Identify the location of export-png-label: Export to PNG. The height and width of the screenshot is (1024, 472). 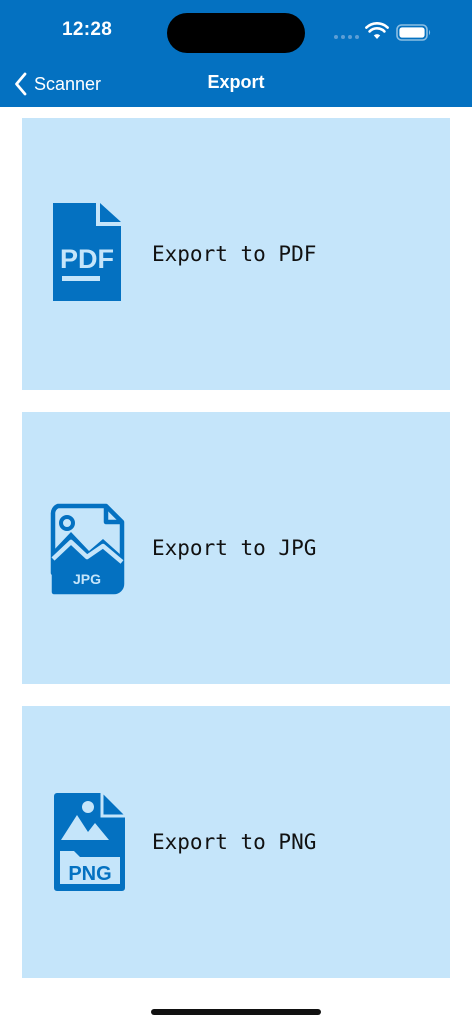
(234, 842).